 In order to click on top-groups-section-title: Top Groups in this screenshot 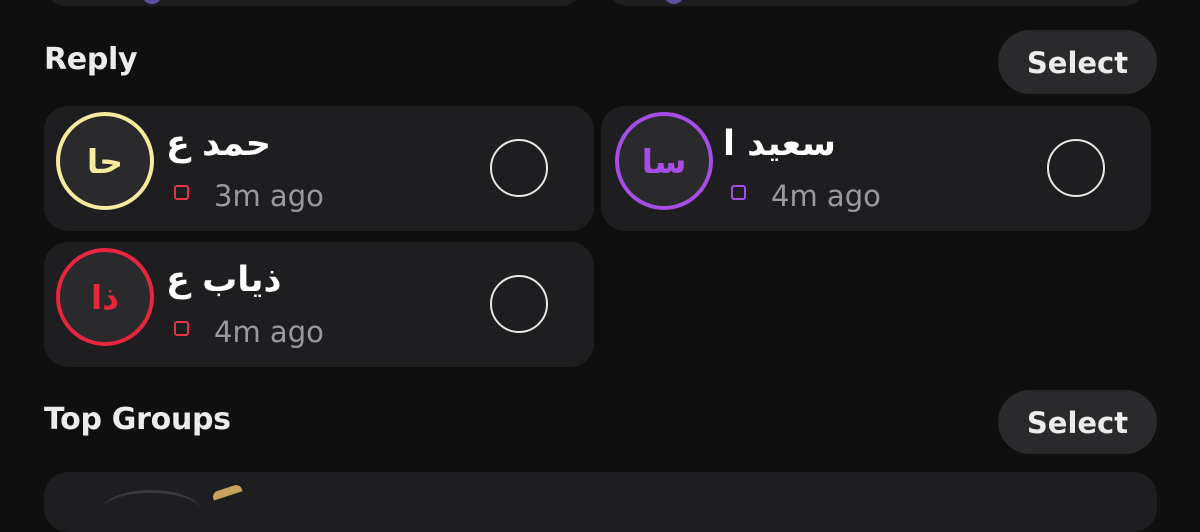, I will do `click(137, 419)`.